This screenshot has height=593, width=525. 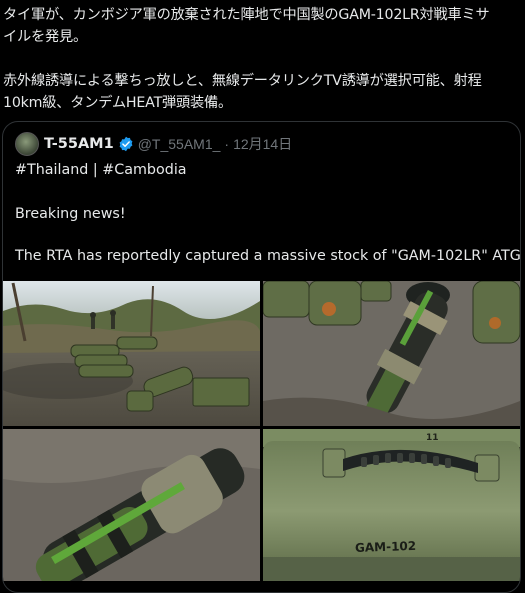 I want to click on photo-missile-closeup, so click(x=131, y=505).